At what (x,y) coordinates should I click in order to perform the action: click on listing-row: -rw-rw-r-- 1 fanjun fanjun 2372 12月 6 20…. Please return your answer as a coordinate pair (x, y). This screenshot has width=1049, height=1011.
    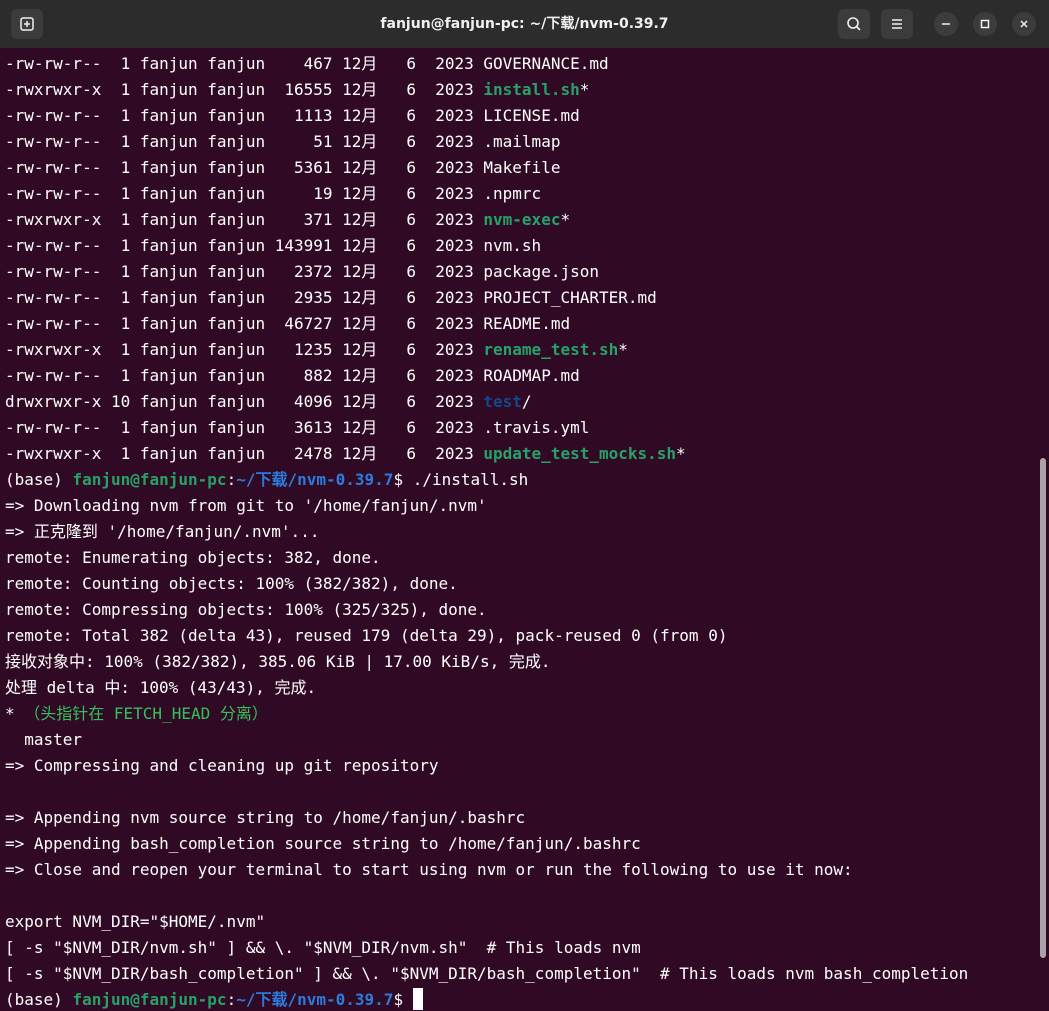
    Looking at the image, I should click on (302, 272).